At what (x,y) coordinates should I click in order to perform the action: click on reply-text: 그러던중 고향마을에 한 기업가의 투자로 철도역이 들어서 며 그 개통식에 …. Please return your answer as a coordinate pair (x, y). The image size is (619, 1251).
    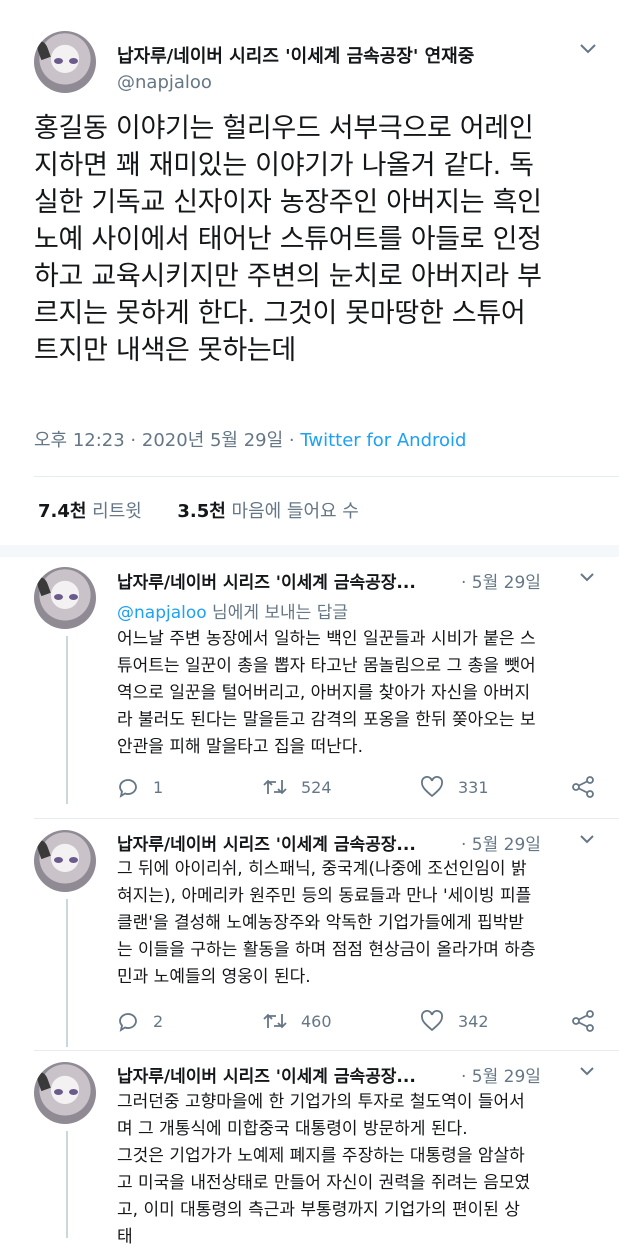
    Looking at the image, I should click on (359, 1170).